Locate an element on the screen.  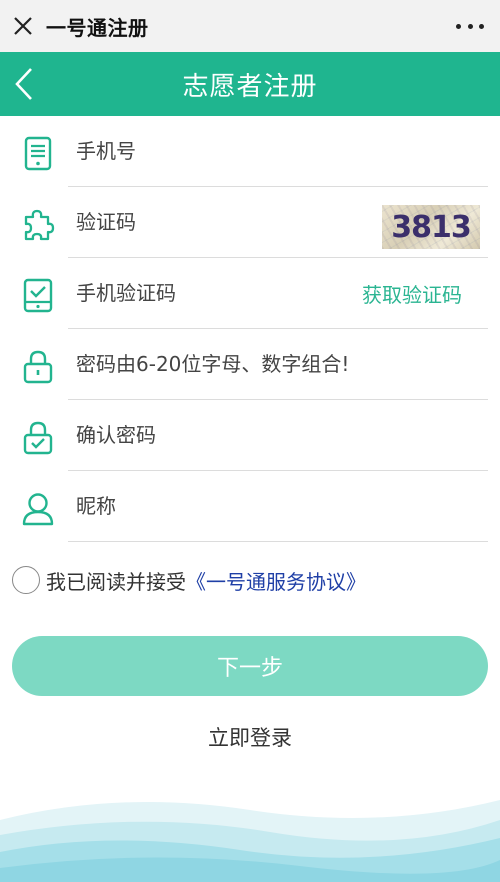
phone-check-icon is located at coordinates (38, 296).